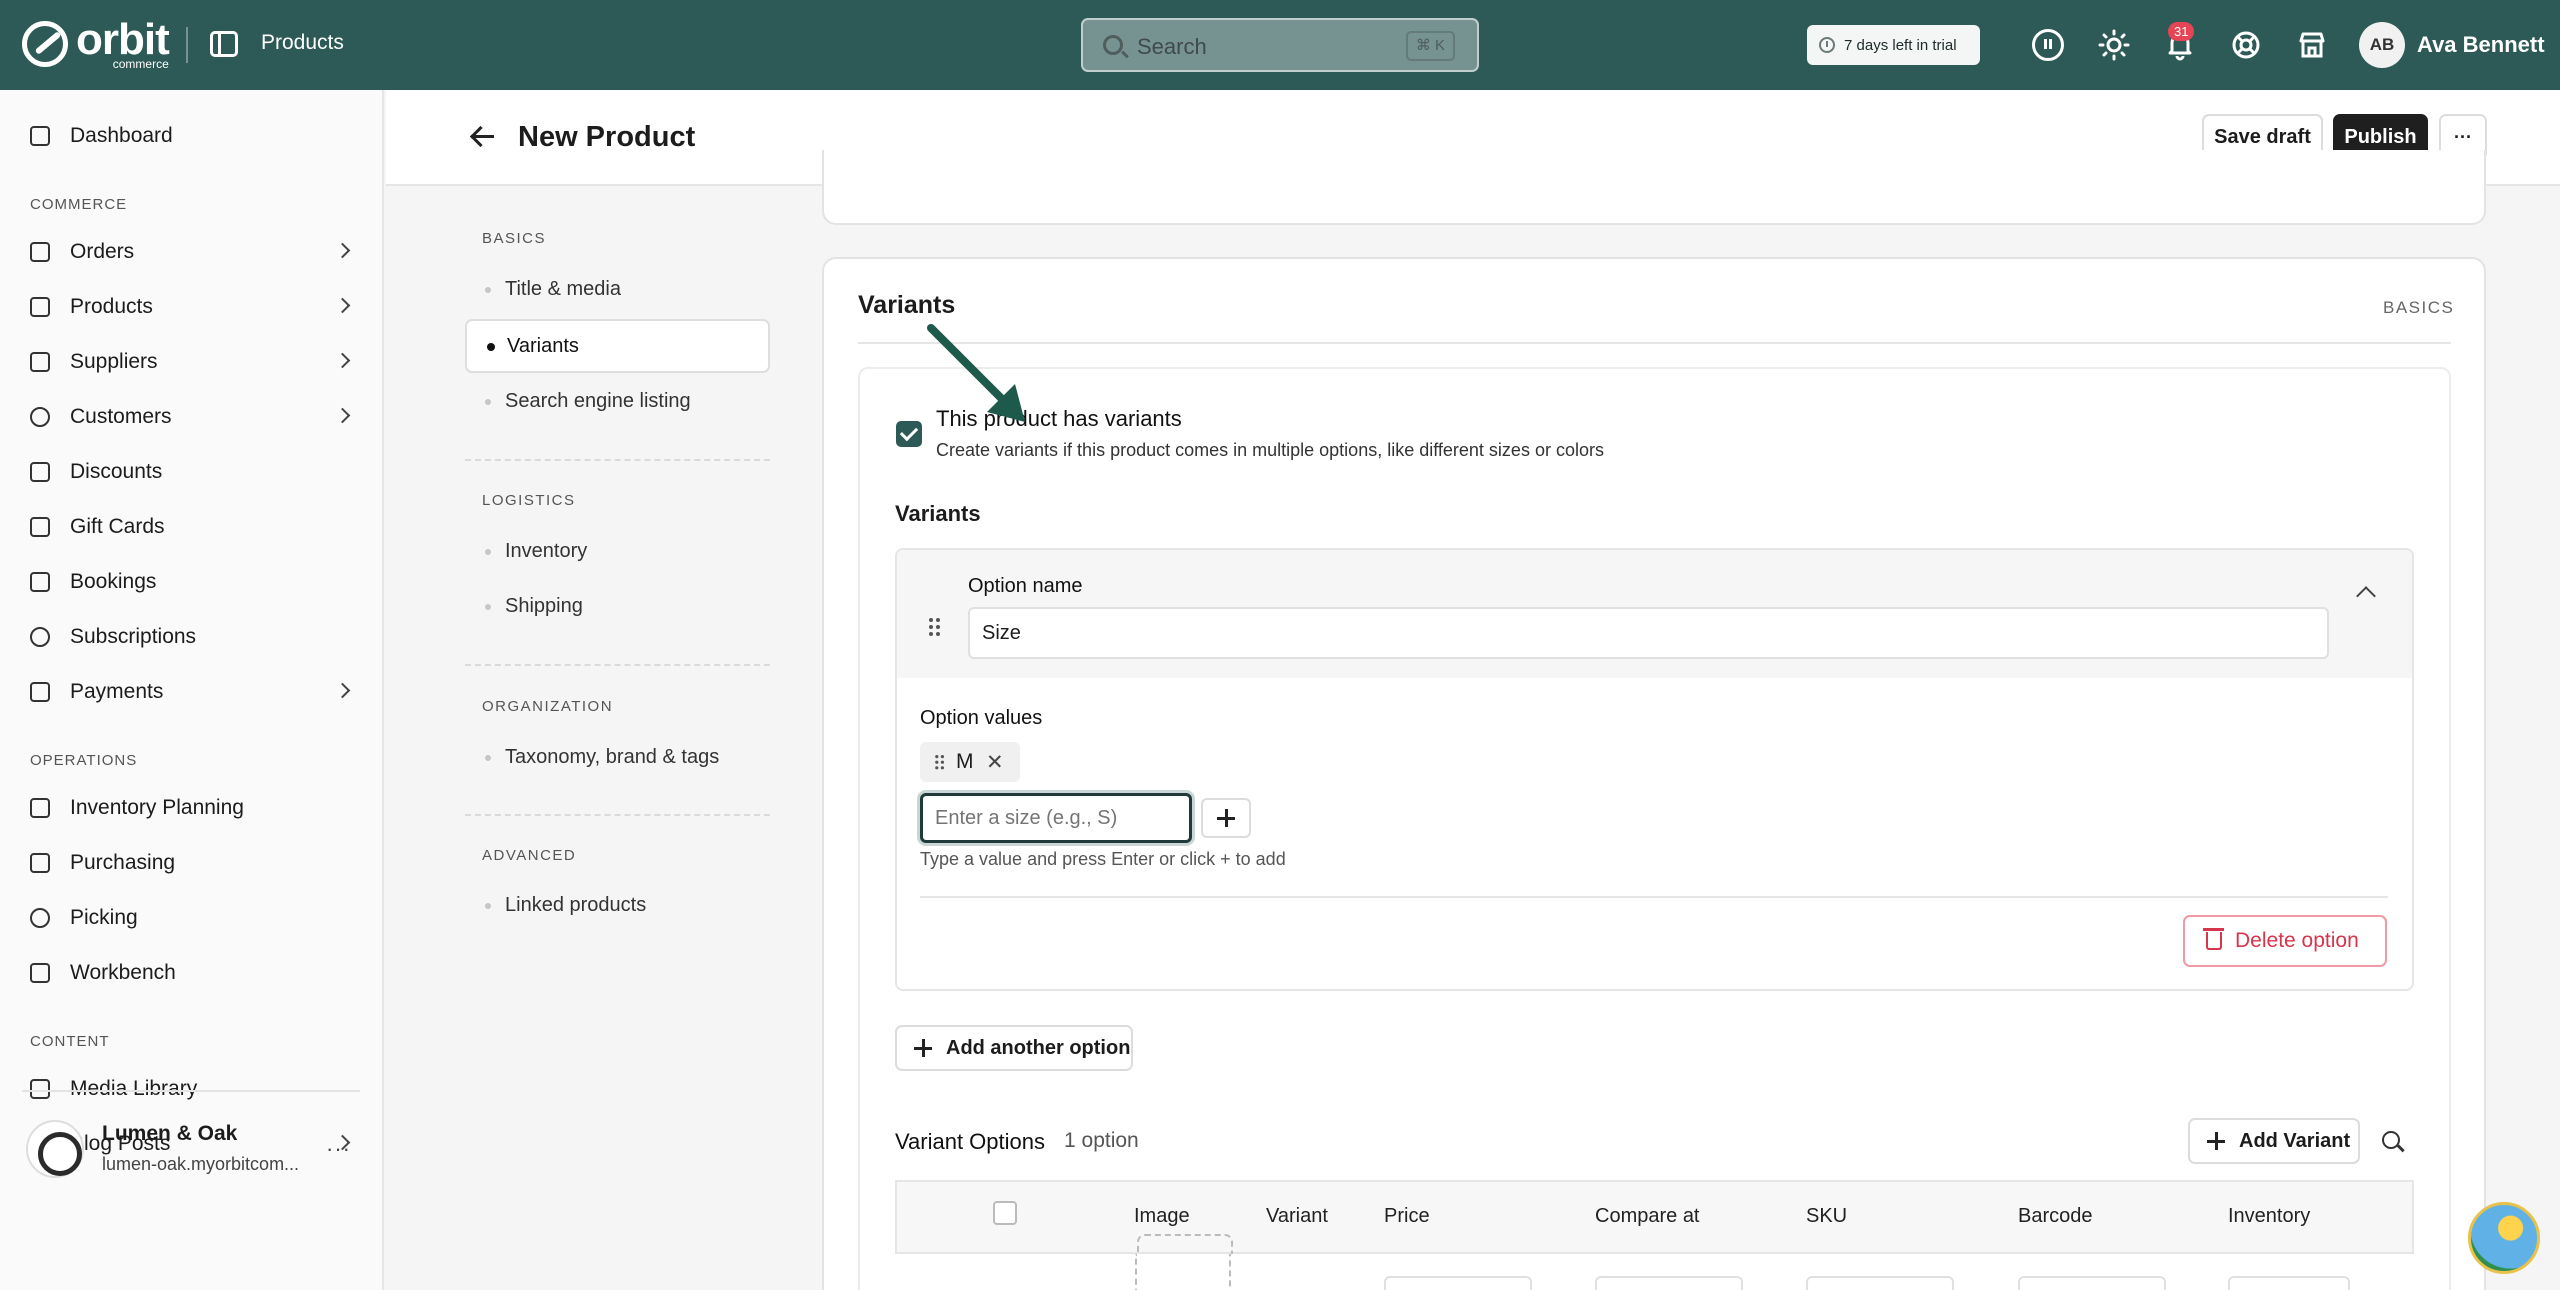 The image size is (2560, 1290). Describe the element at coordinates (1654, 187) in the screenshot. I see `previous-section-card` at that location.